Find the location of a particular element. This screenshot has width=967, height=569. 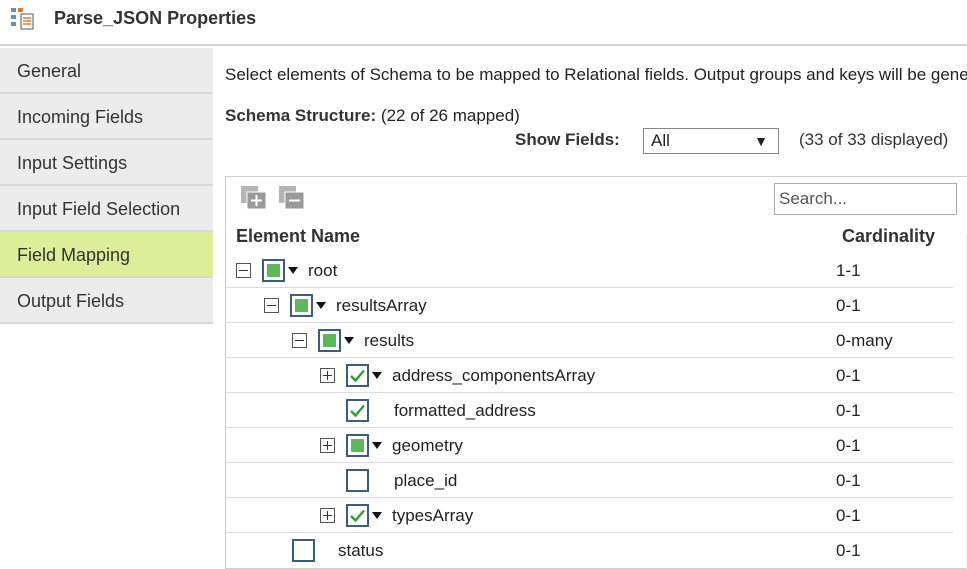

element-name: formatted_address is located at coordinates (465, 410).